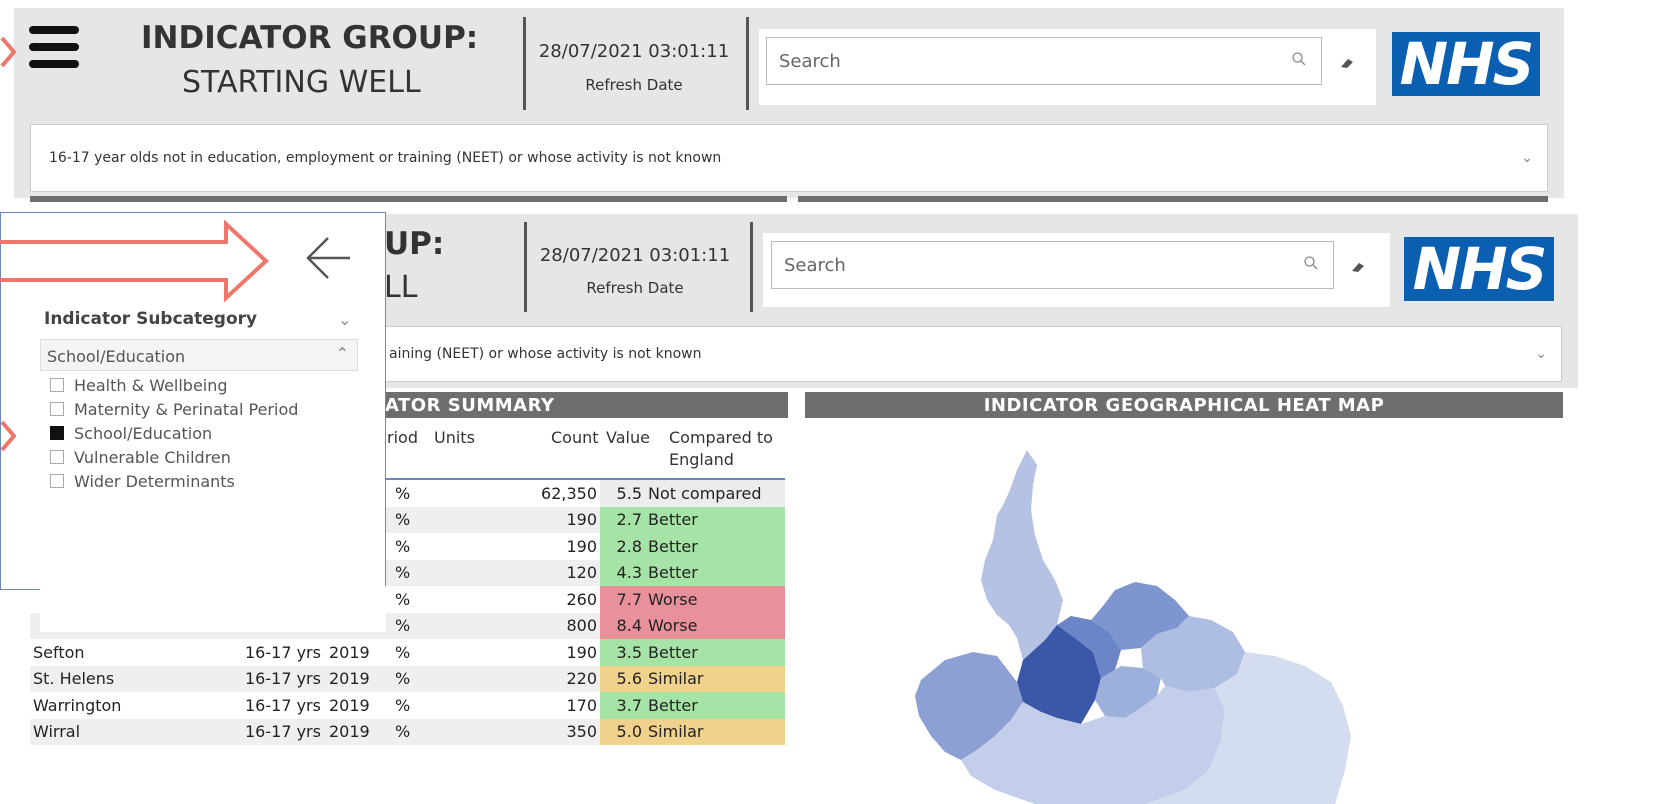 This screenshot has width=1678, height=804. Describe the element at coordinates (715, 678) in the screenshot. I see `cell-compared: Similar` at that location.